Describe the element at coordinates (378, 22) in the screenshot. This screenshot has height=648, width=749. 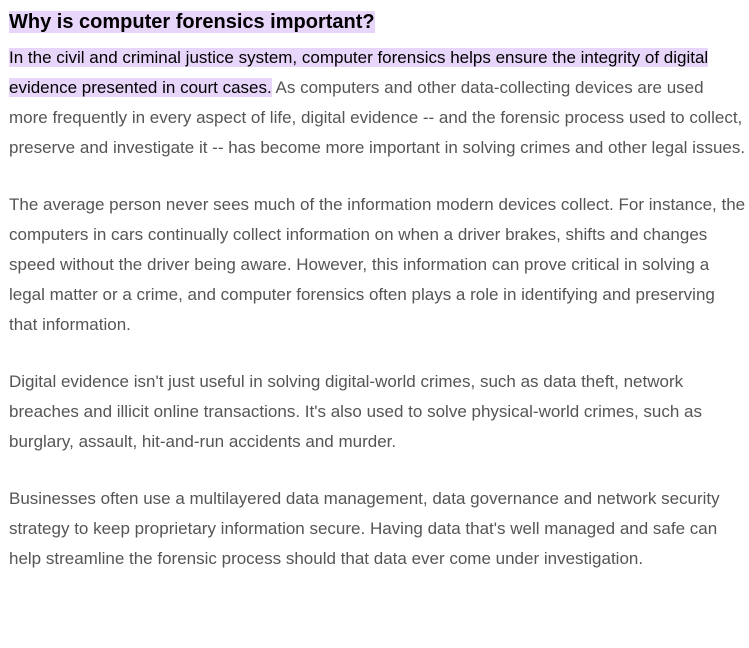
I see `article-heading: Why is computer forensics important?` at that location.